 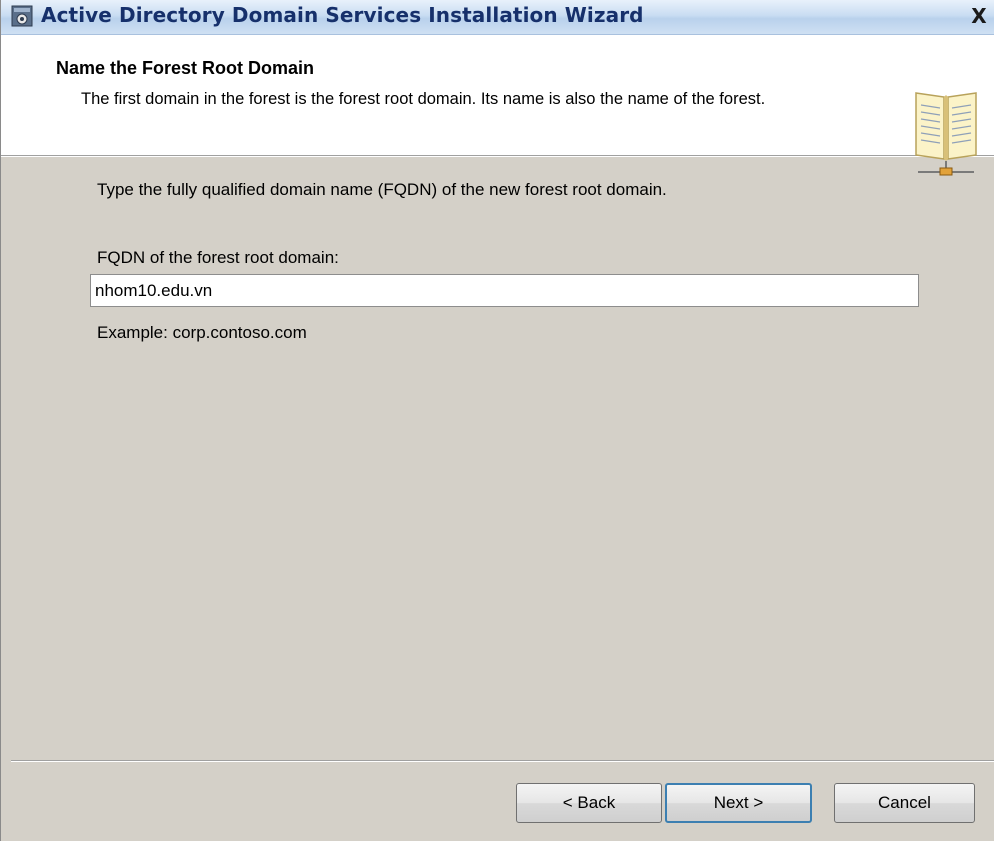 I want to click on page-title: Name the Forest Root Domain, so click(x=185, y=68).